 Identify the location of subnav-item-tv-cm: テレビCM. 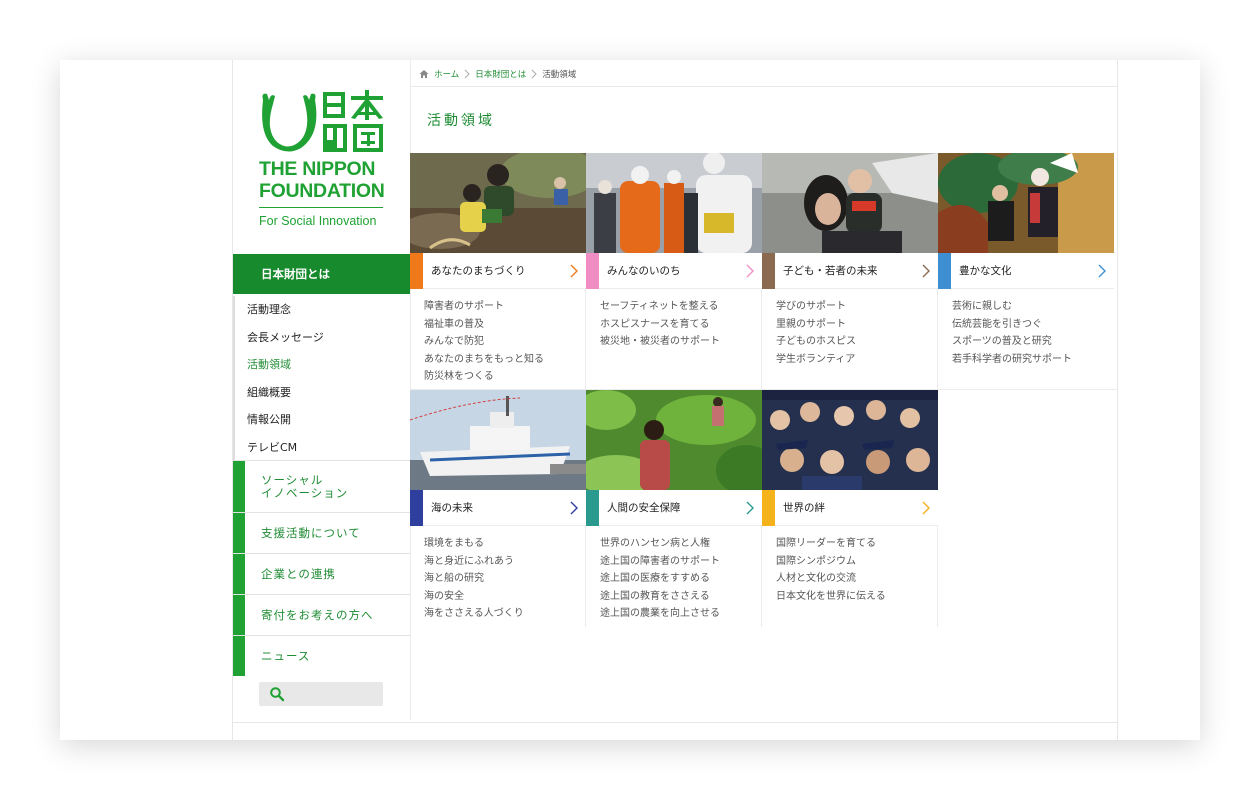
(321, 447).